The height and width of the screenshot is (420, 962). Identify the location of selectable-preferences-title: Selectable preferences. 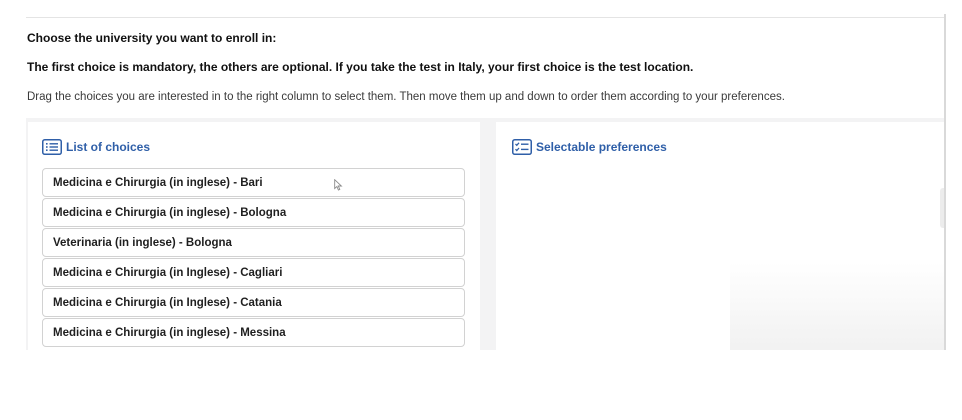
(601, 147).